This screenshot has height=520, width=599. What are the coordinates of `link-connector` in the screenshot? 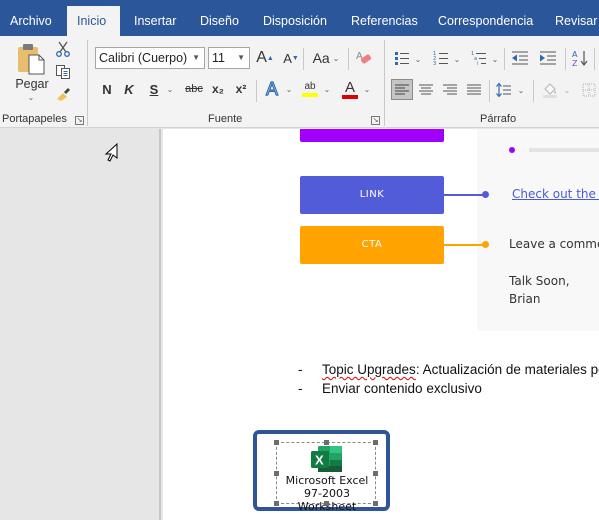 It's located at (464, 195).